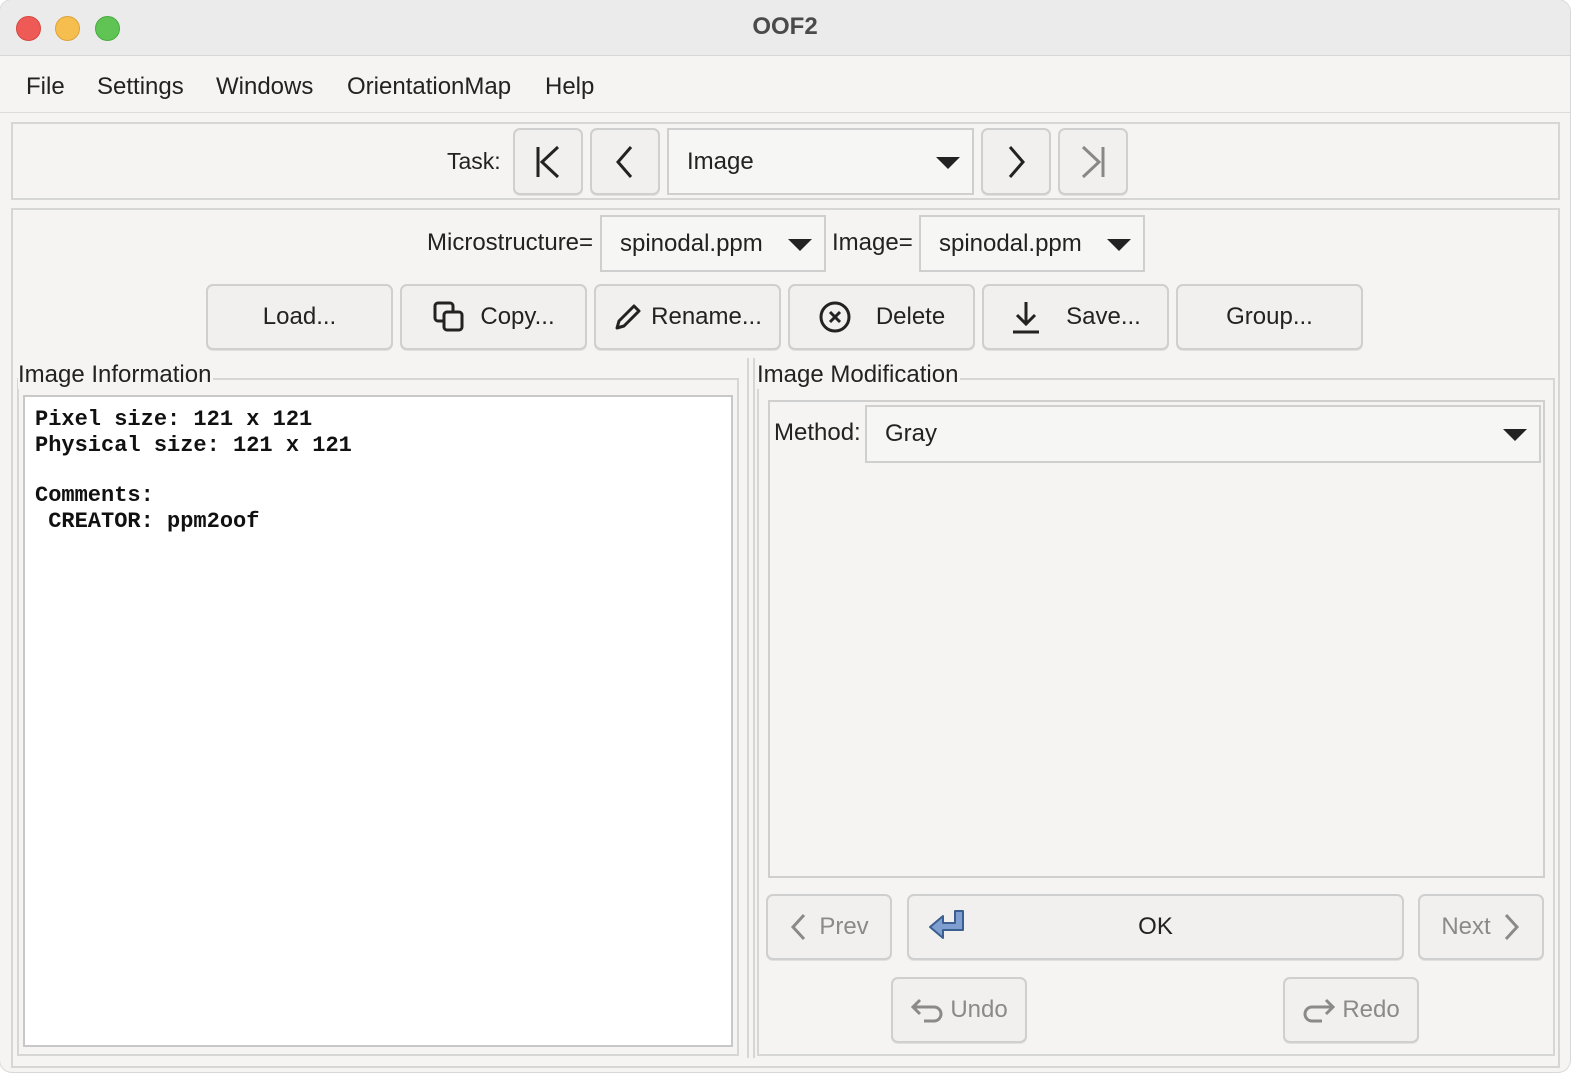 Image resolution: width=1582 pixels, height=1080 pixels. What do you see at coordinates (844, 926) in the screenshot?
I see `prev-button-label: Prev` at bounding box center [844, 926].